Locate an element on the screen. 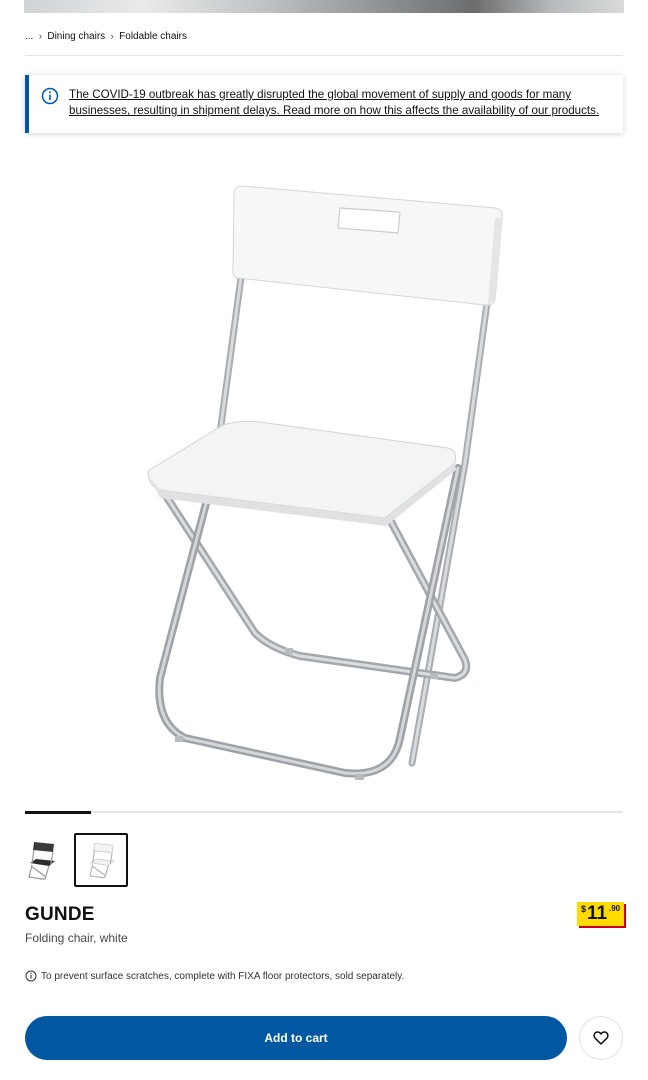 The height and width of the screenshot is (1080, 648). price-tag: $ 11 .90 is located at coordinates (600, 914).